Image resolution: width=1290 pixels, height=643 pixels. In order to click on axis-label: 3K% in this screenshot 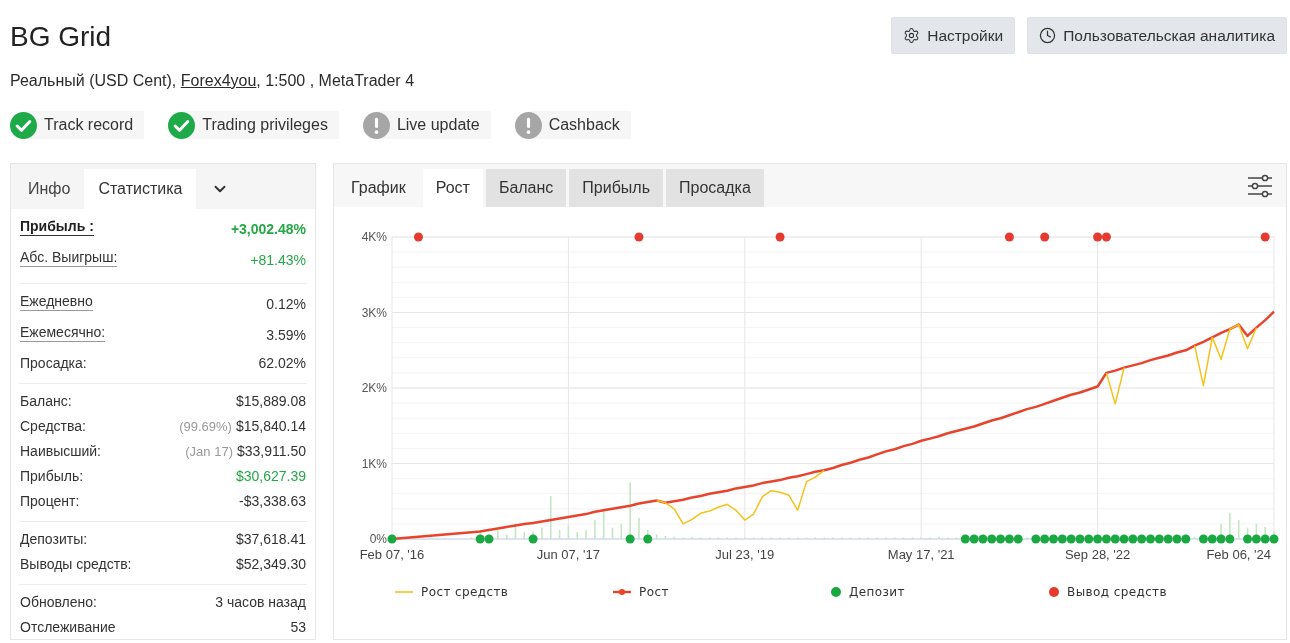, I will do `click(374, 312)`.